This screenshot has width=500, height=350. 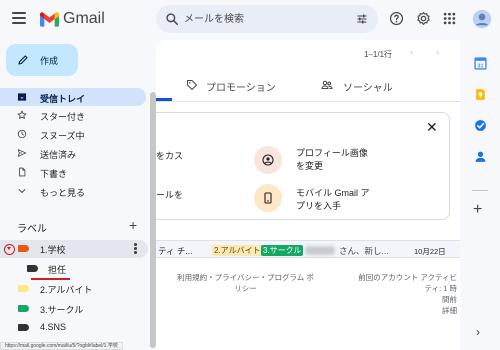 I want to click on settings-gear-icon, so click(x=423, y=18).